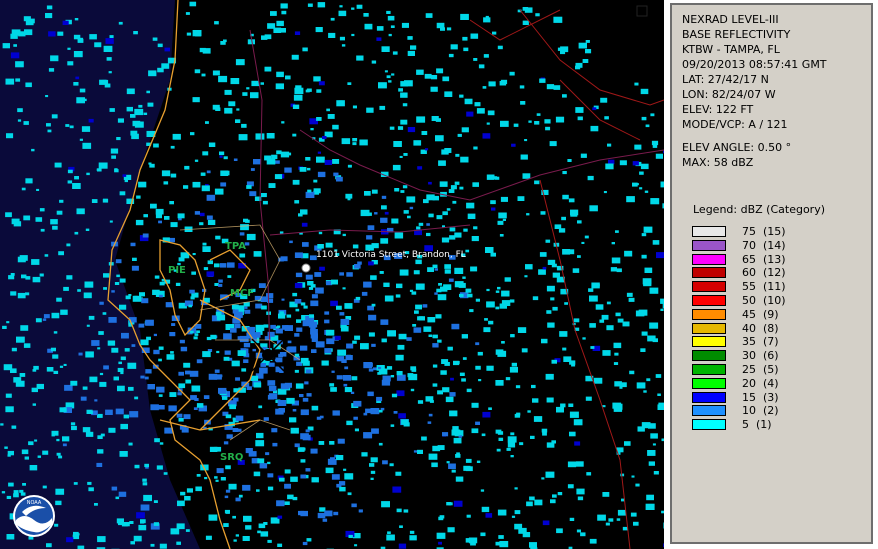 The image size is (878, 549). Describe the element at coordinates (760, 383) in the screenshot. I see `legend-label: 20 (4)` at that location.